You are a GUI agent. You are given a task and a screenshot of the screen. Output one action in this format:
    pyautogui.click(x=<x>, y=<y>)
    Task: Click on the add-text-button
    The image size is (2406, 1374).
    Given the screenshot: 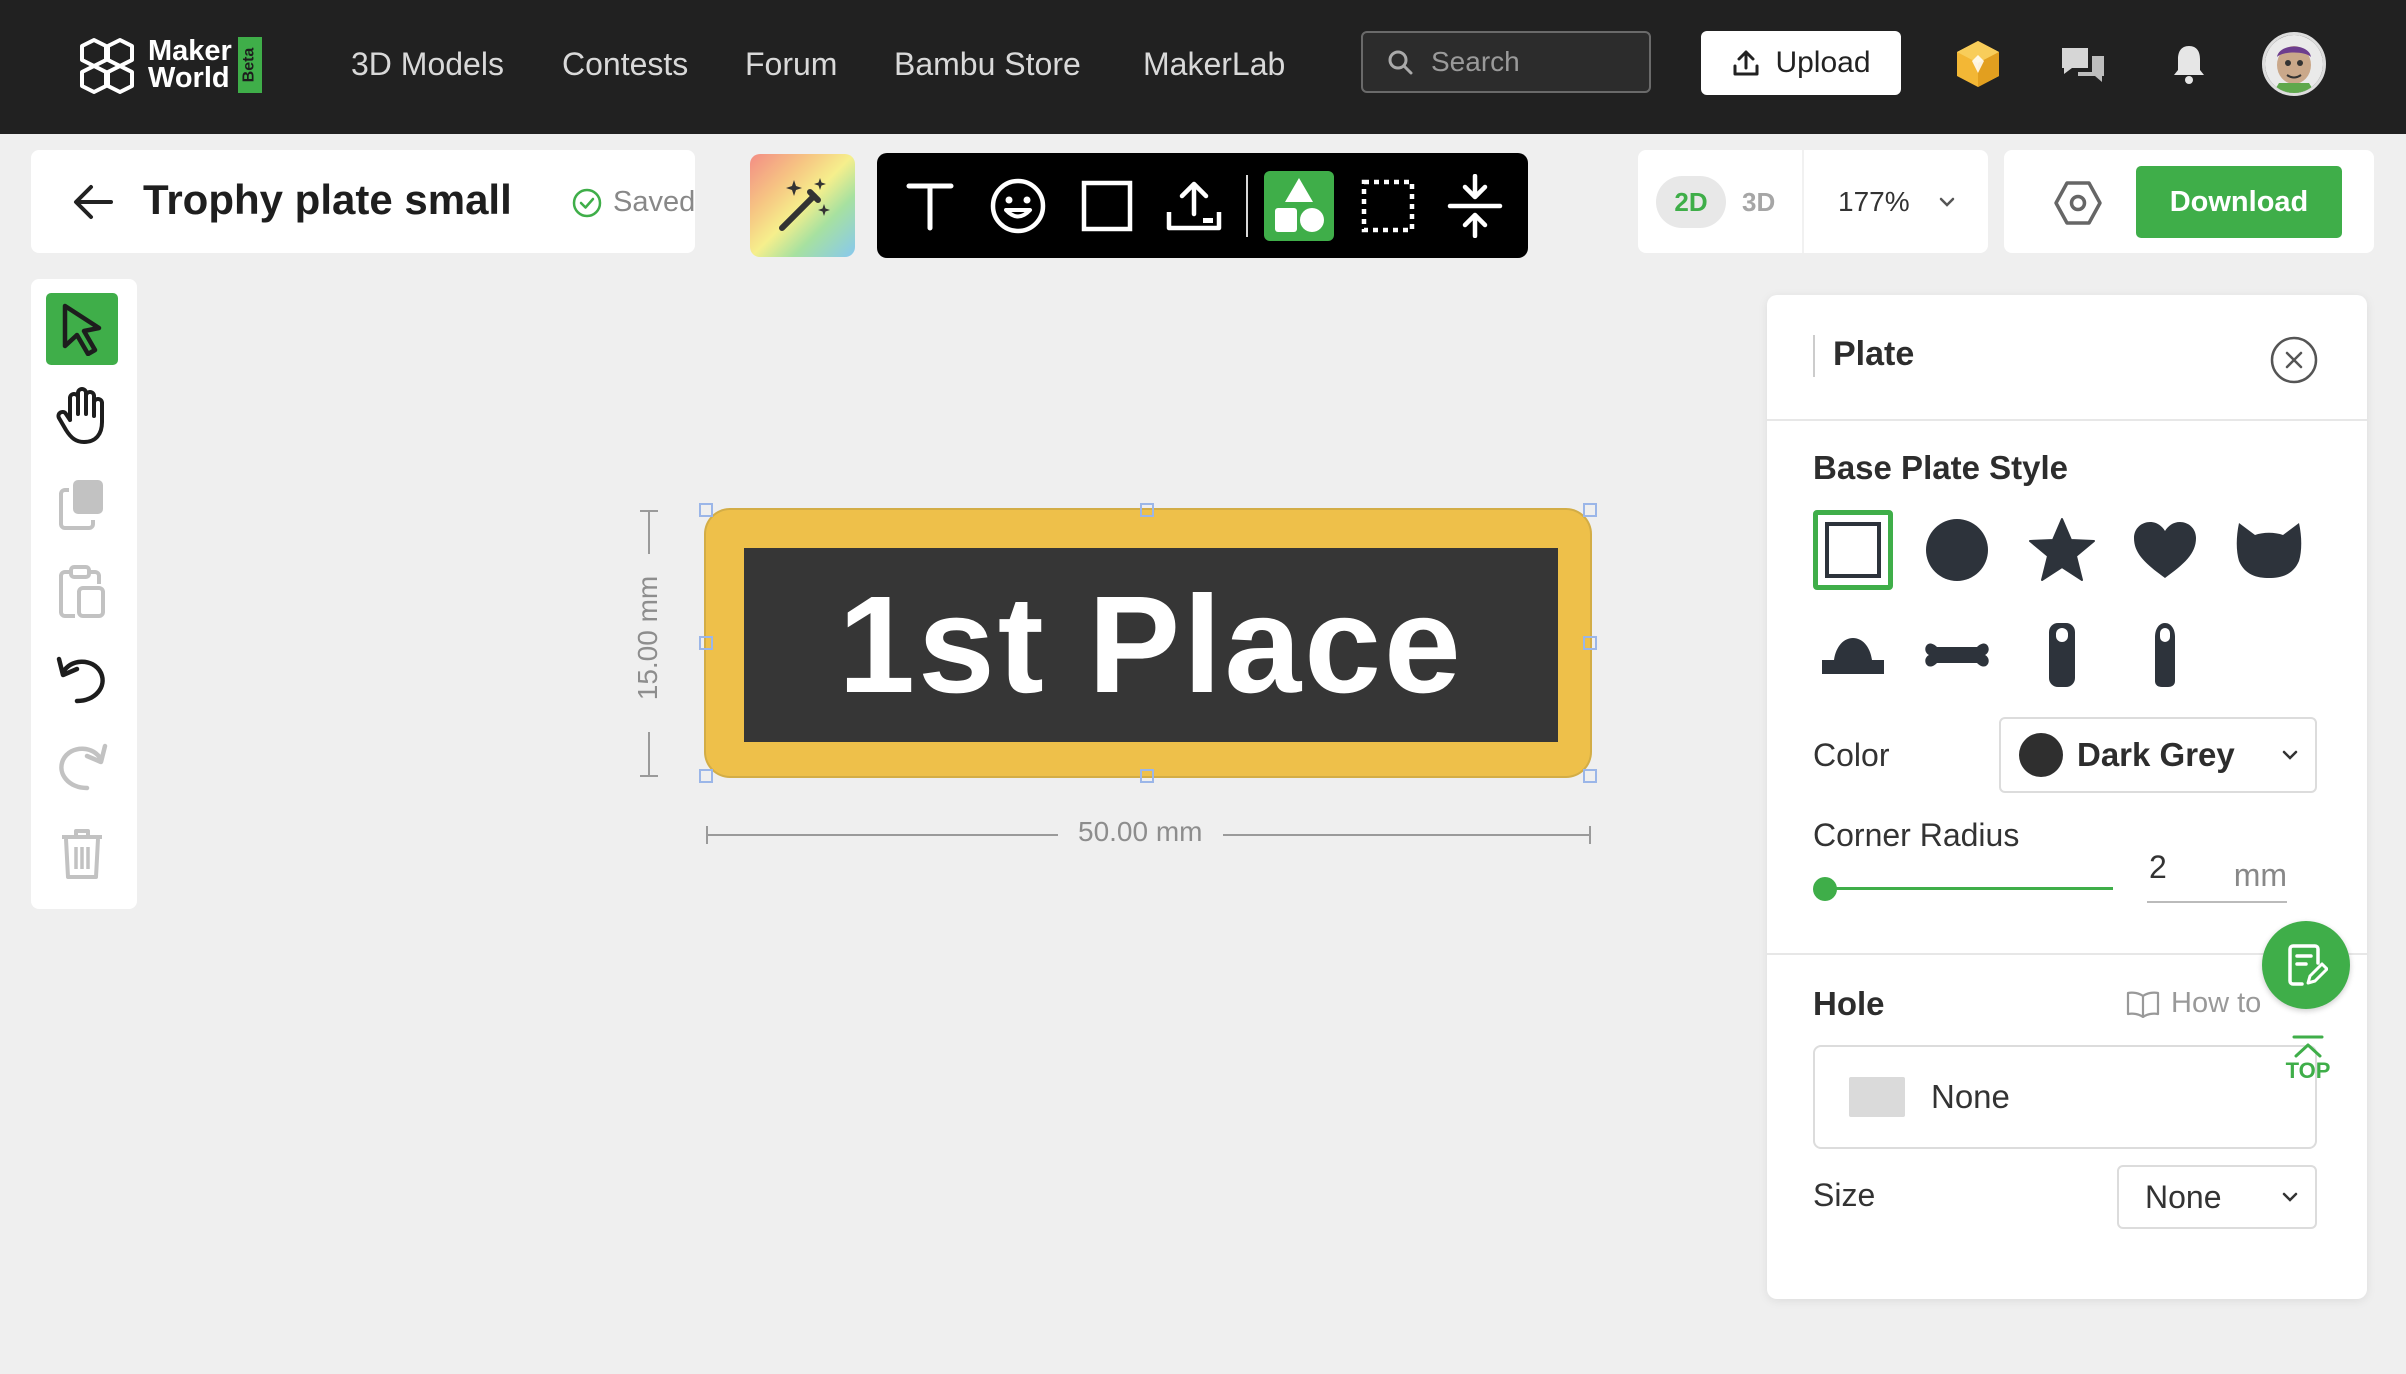 What is the action you would take?
    pyautogui.click(x=930, y=206)
    